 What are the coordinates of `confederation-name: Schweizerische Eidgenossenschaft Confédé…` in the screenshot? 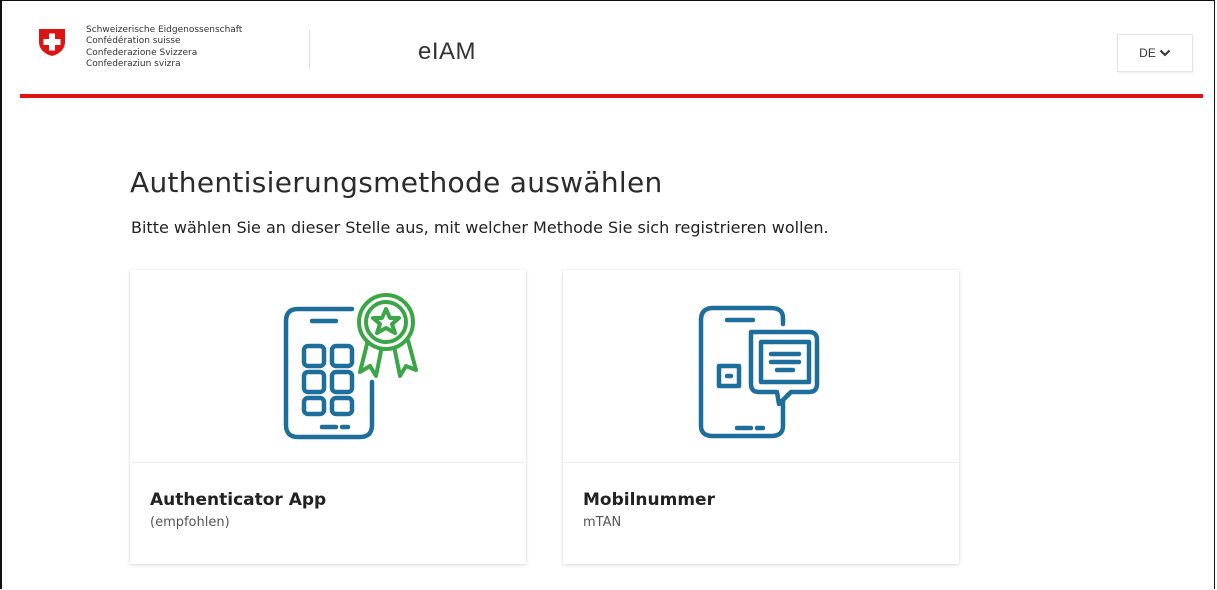 It's located at (164, 48).